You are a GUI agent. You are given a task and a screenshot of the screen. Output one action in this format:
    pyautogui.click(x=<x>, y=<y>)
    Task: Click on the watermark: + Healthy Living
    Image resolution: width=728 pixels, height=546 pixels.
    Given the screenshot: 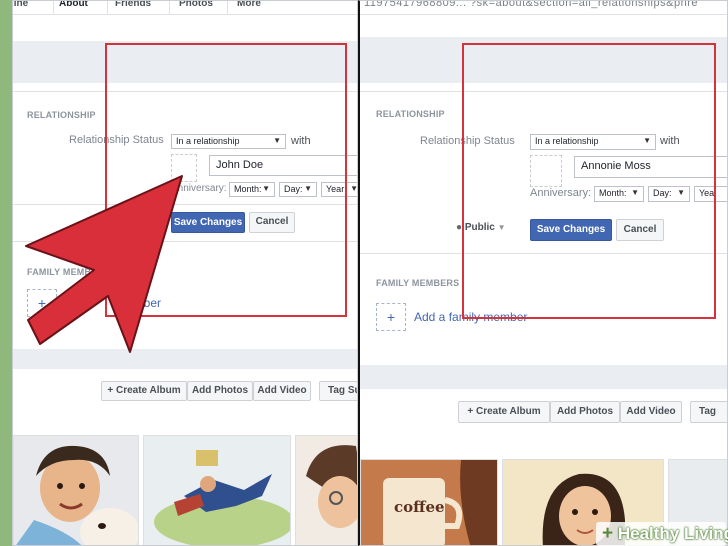 What is the action you would take?
    pyautogui.click(x=662, y=534)
    